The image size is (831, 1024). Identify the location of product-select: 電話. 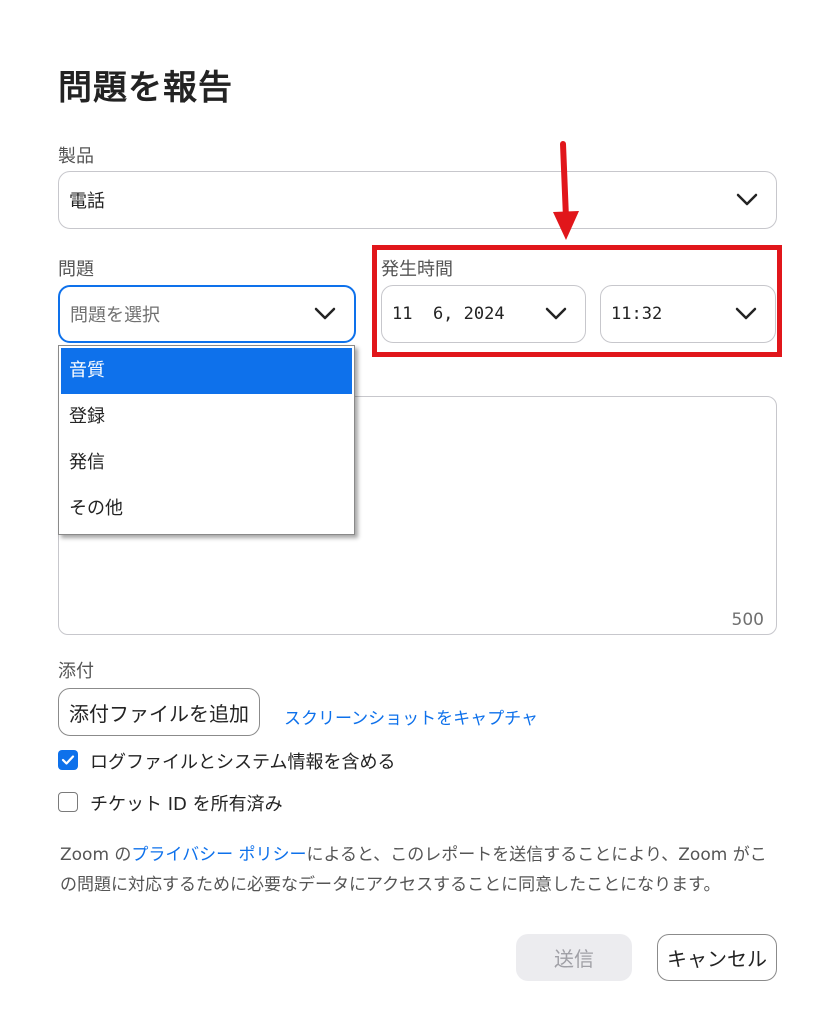
(417, 200).